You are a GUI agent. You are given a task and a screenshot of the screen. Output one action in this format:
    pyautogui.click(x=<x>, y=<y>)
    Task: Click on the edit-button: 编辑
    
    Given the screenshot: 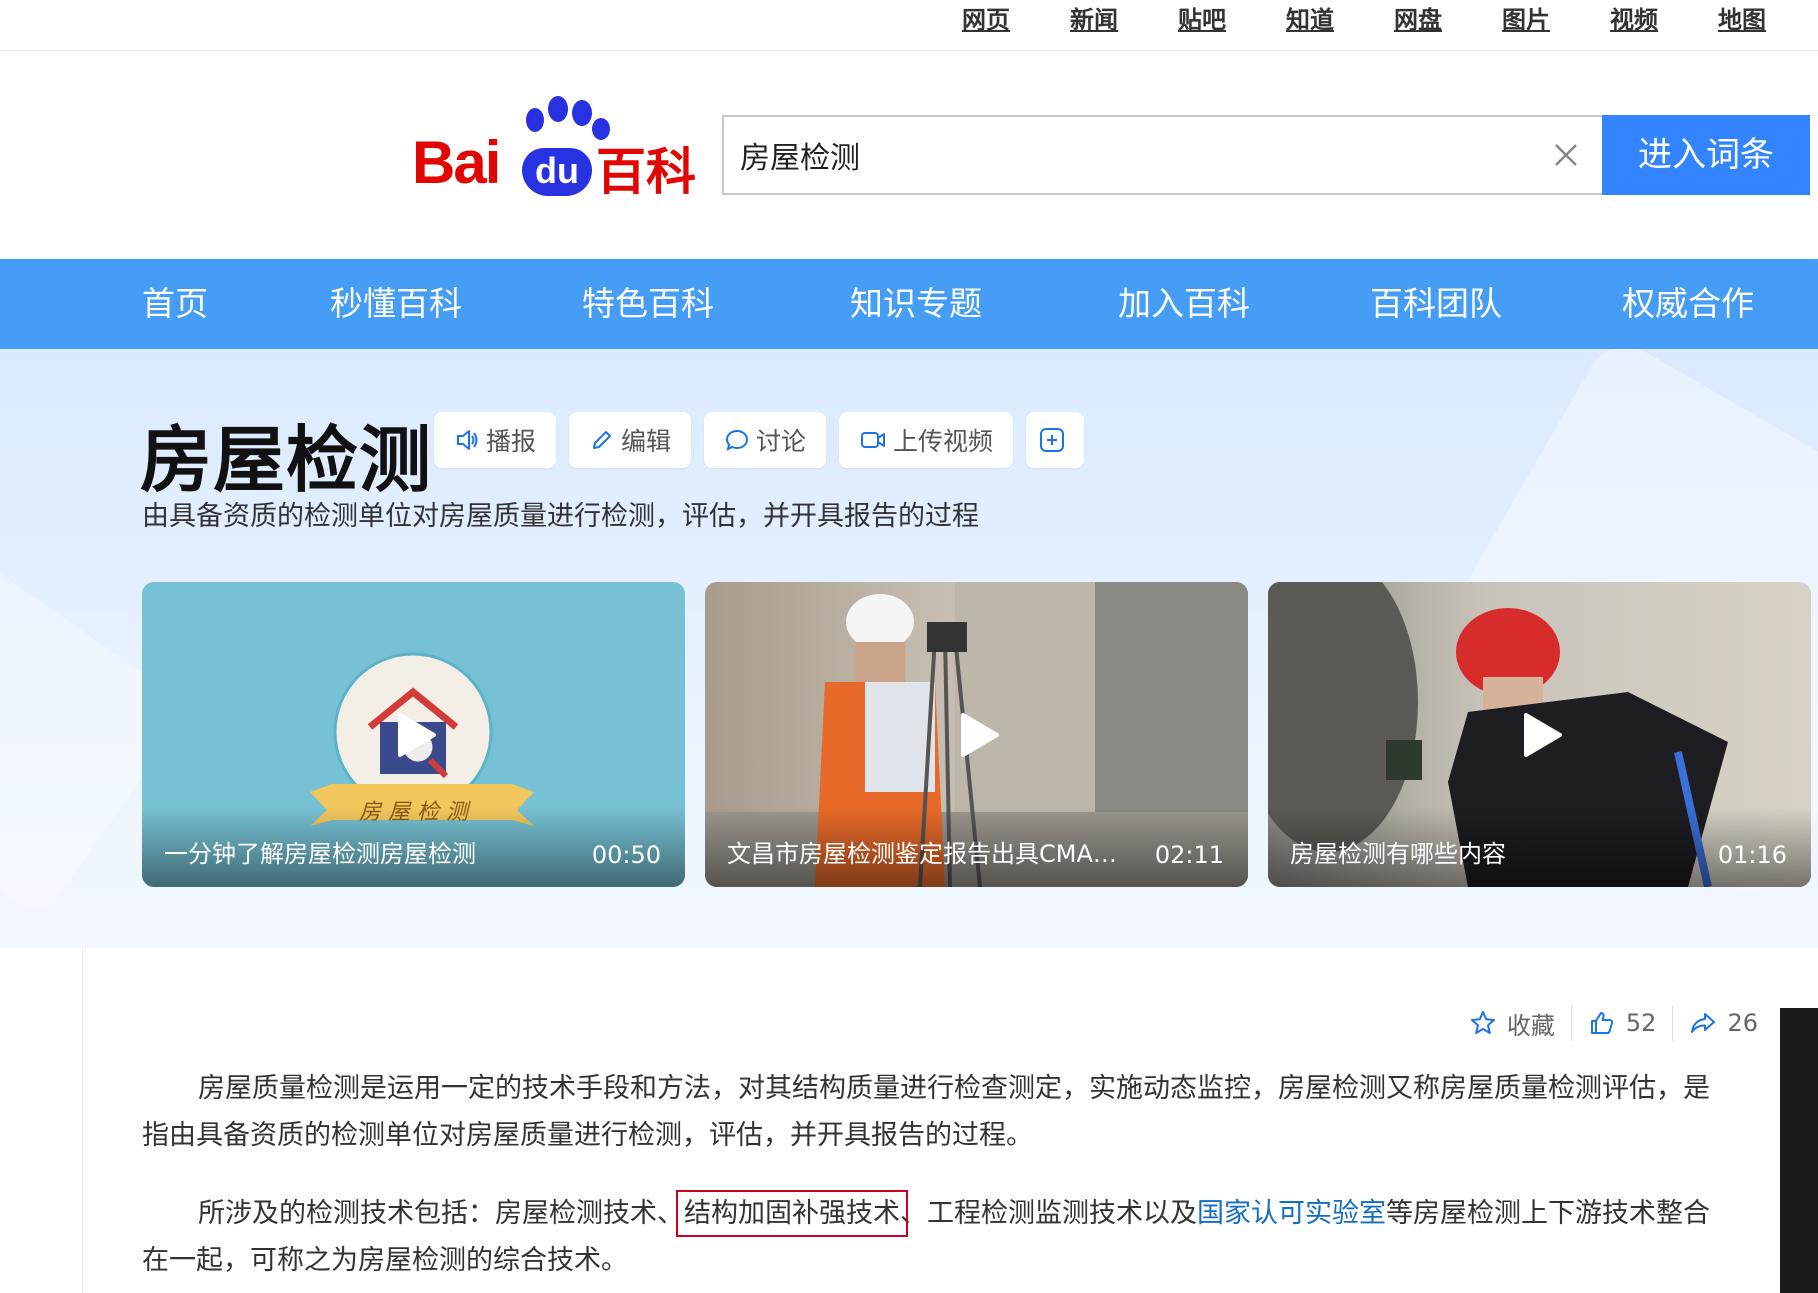 What is the action you would take?
    pyautogui.click(x=630, y=440)
    